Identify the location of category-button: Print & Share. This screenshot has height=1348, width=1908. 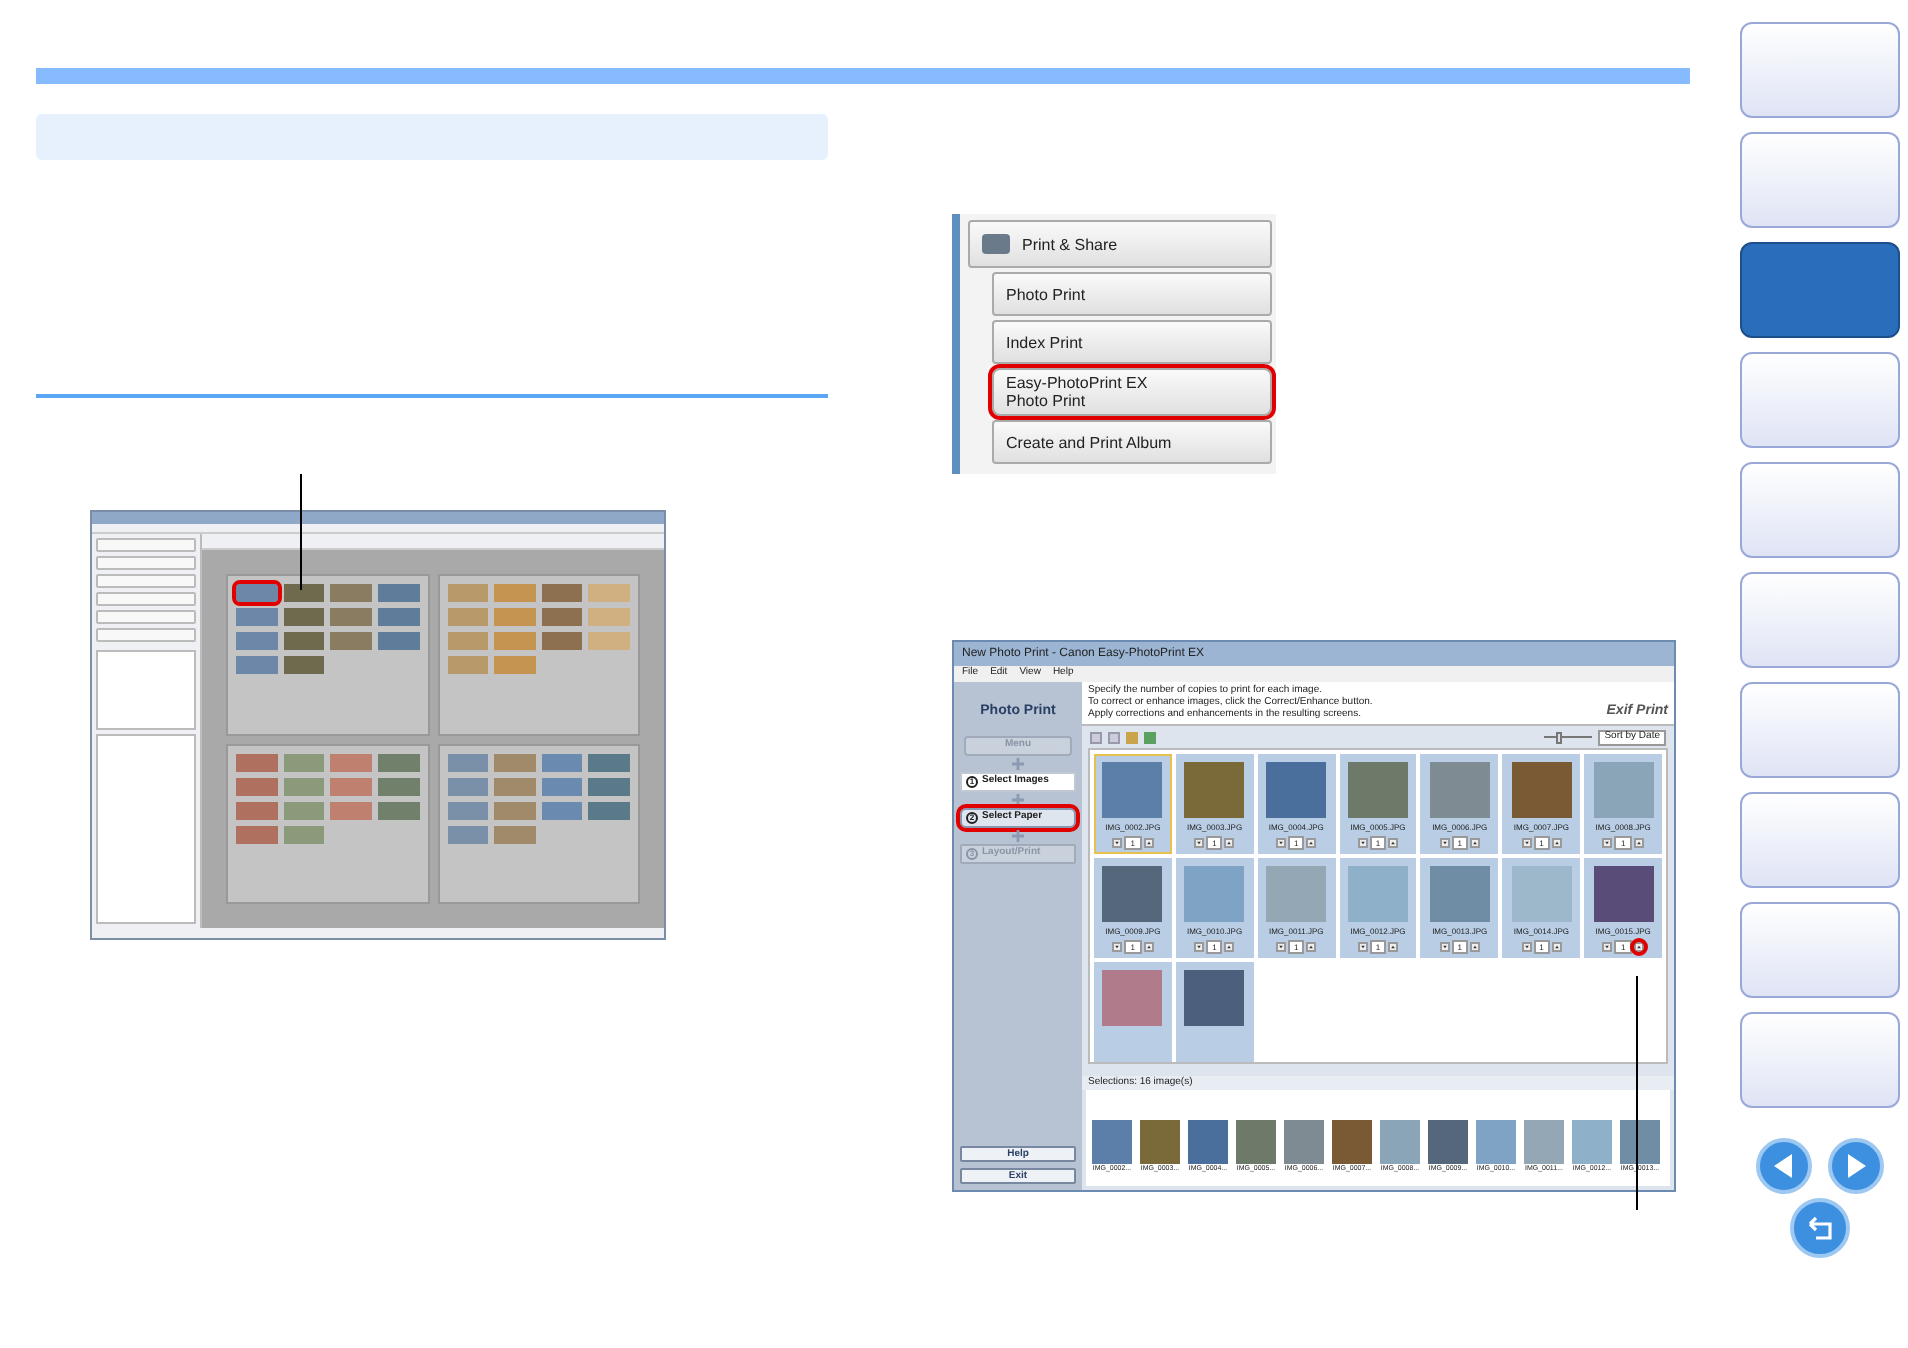
(1120, 244).